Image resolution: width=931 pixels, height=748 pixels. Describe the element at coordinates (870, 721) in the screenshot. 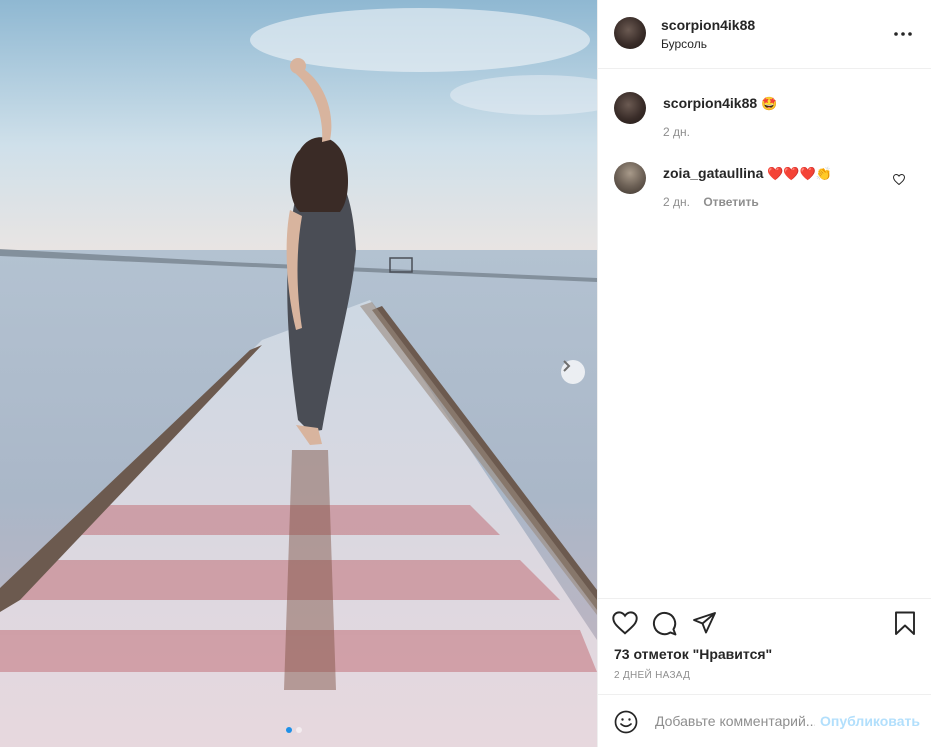

I see `publish-button: Опубликовать` at that location.